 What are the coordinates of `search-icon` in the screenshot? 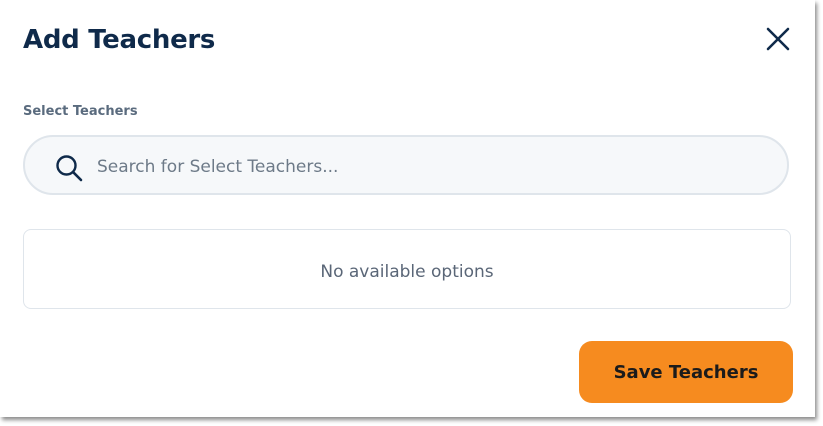 It's located at (69, 168).